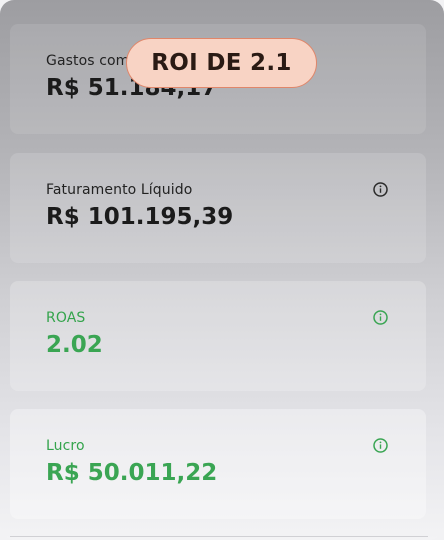 This screenshot has height=540, width=444. Describe the element at coordinates (140, 217) in the screenshot. I see `card-value-faturamento: R$ 101.195,39` at that location.